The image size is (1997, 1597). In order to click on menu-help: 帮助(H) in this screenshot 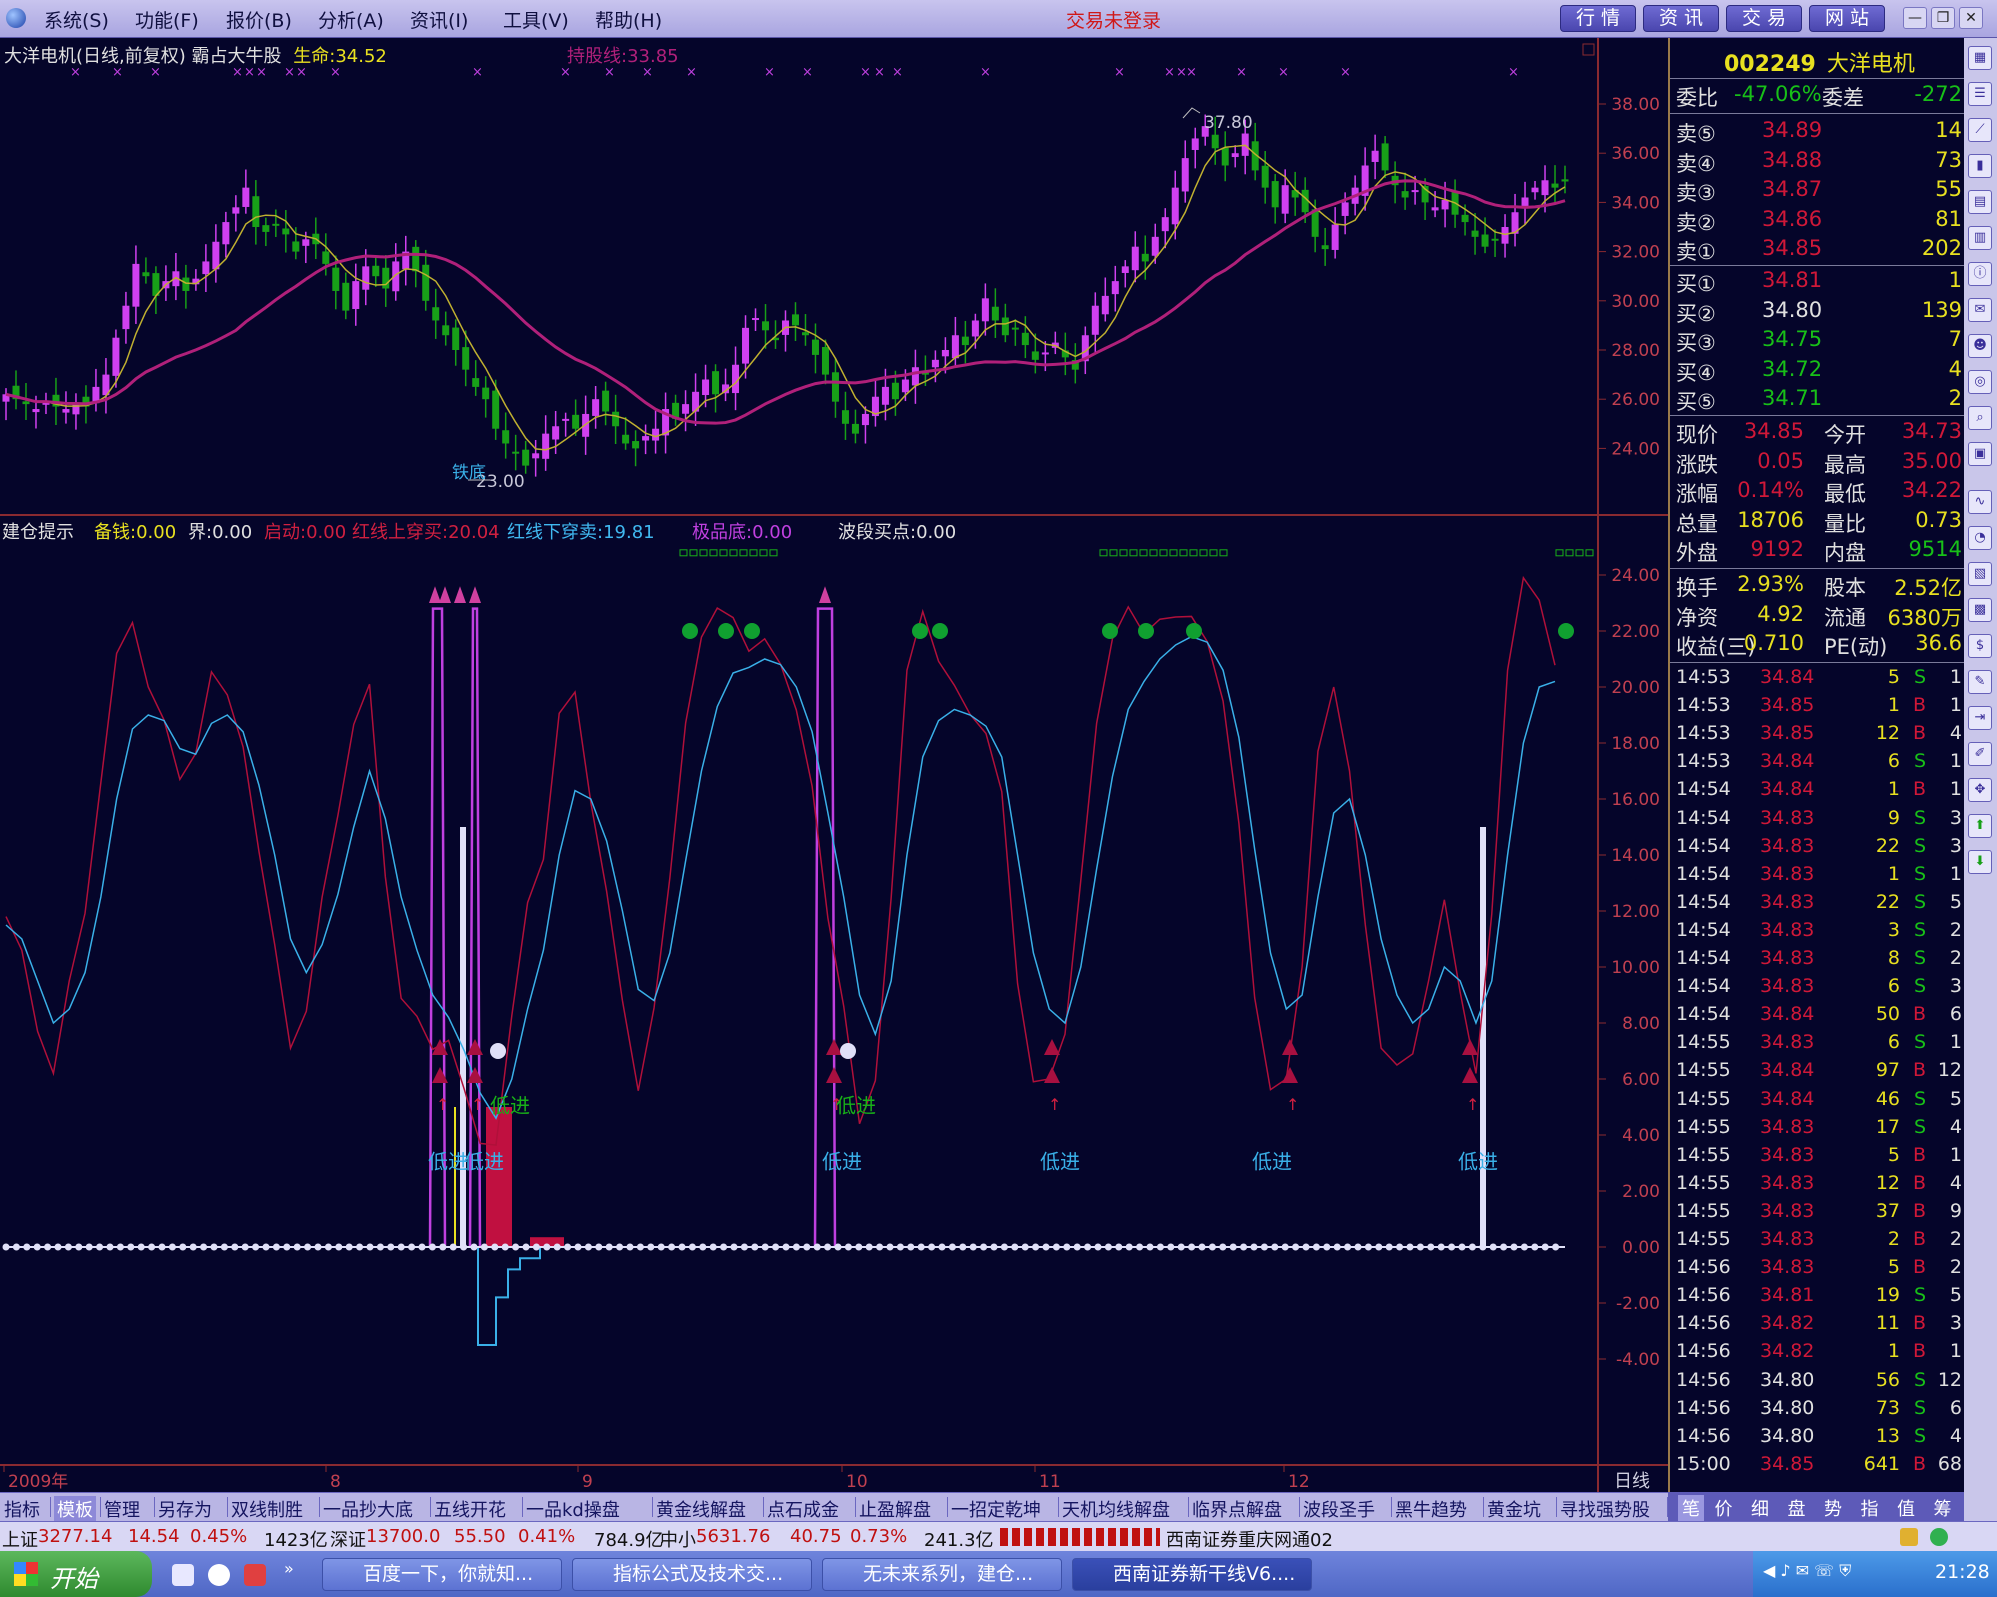, I will do `click(628, 19)`.